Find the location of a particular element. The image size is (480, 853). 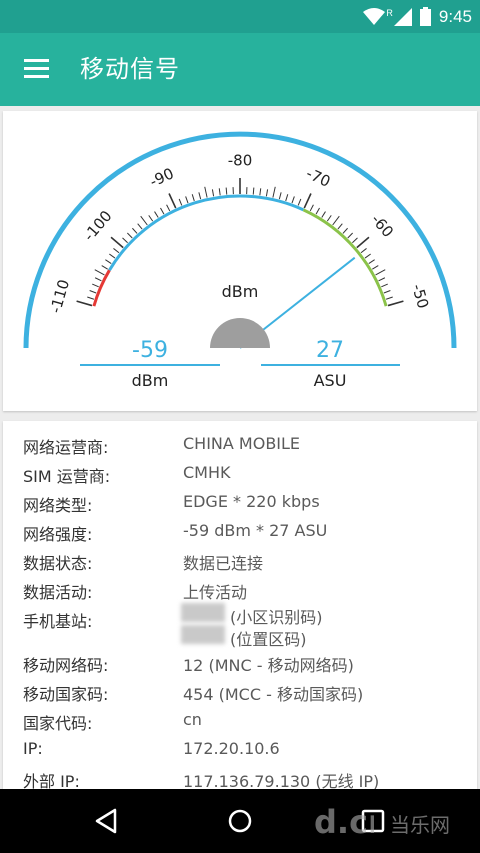

dbm-value: -59 is located at coordinates (150, 350).